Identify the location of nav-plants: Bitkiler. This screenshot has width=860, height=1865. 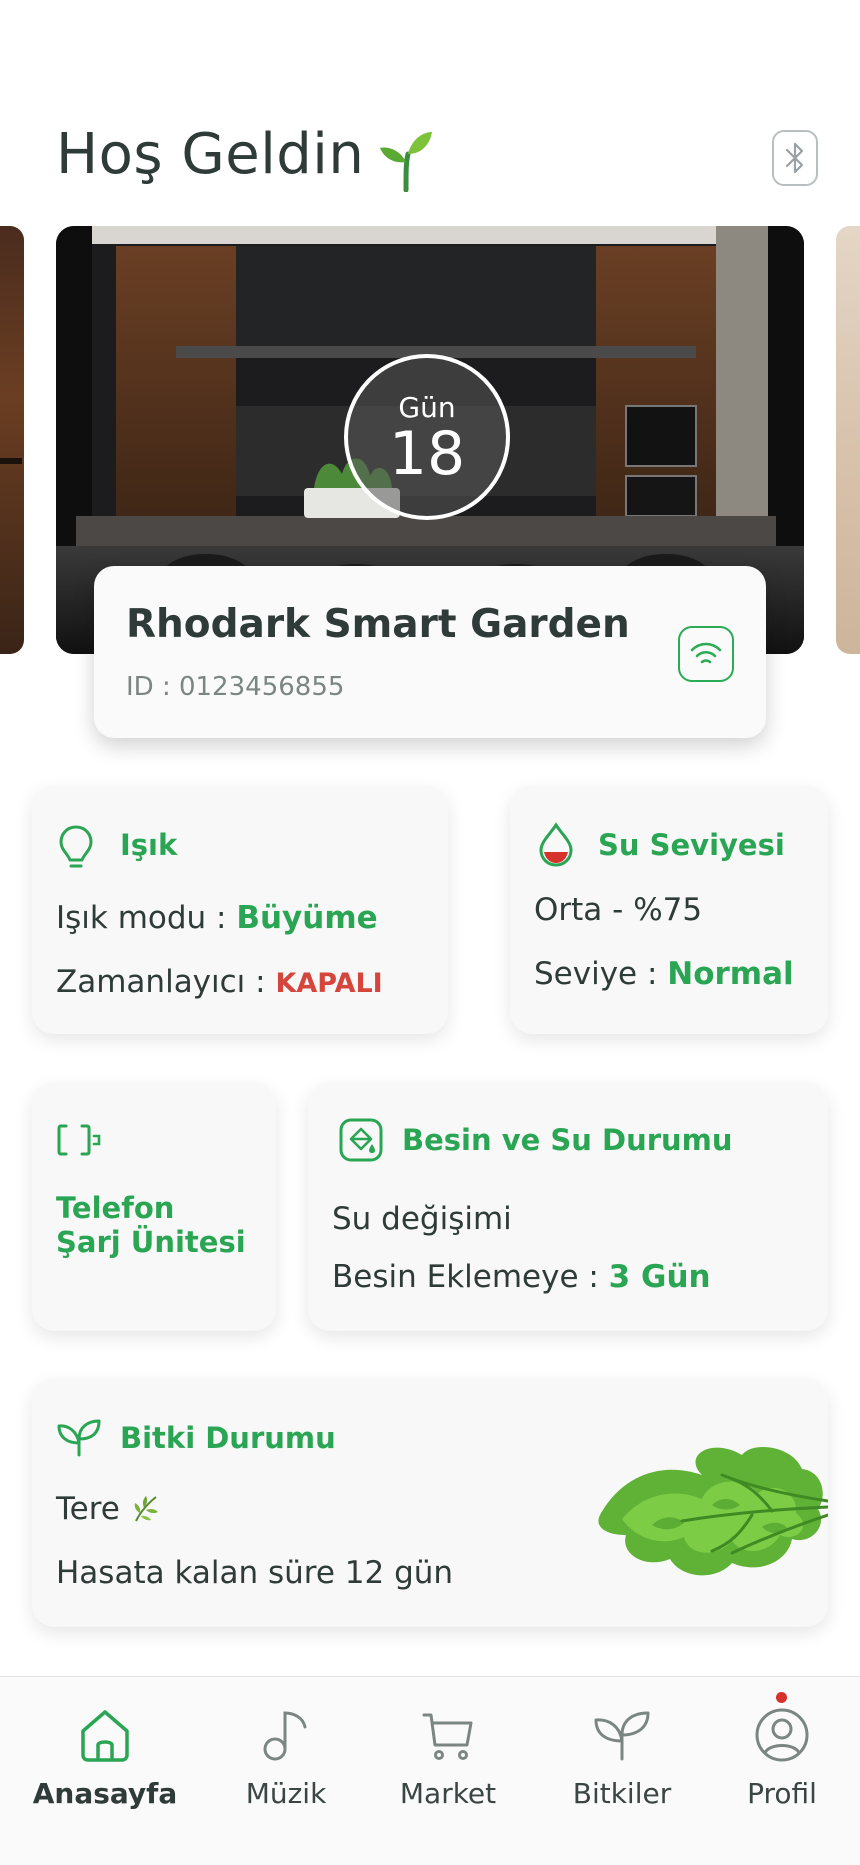
(622, 1758).